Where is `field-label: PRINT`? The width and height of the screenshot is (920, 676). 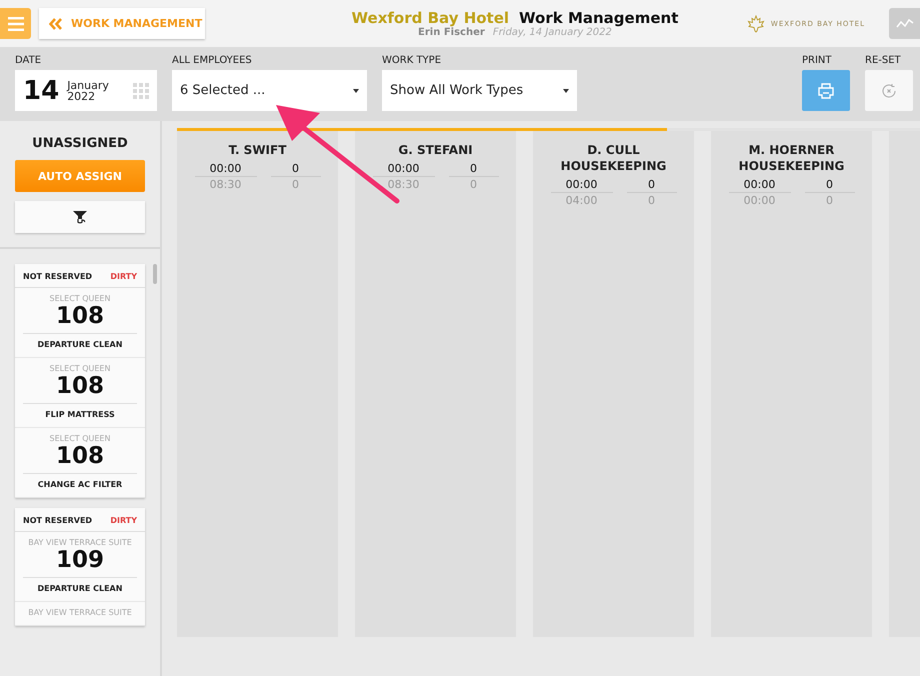 field-label: PRINT is located at coordinates (817, 60).